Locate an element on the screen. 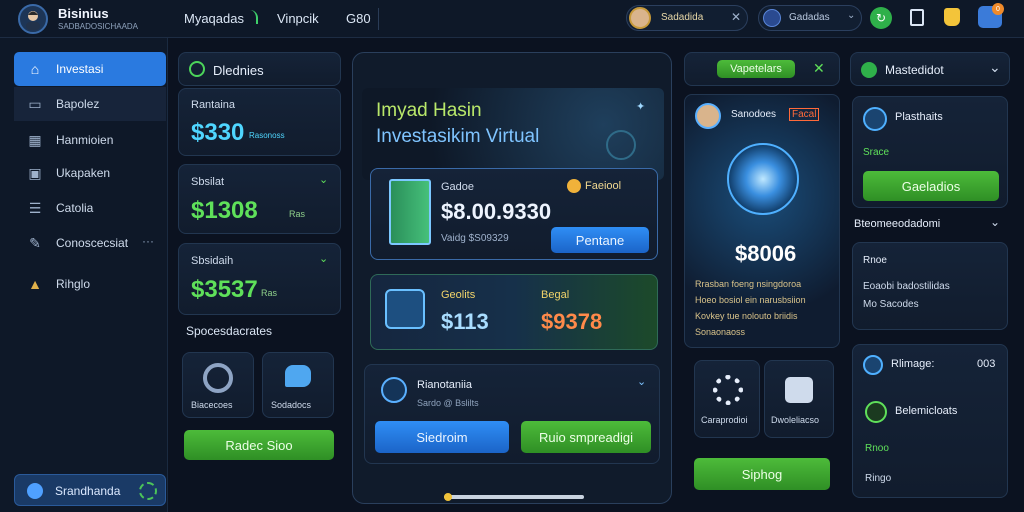 This screenshot has height=512, width=1024. info-line: Mo Sacodes is located at coordinates (891, 304).